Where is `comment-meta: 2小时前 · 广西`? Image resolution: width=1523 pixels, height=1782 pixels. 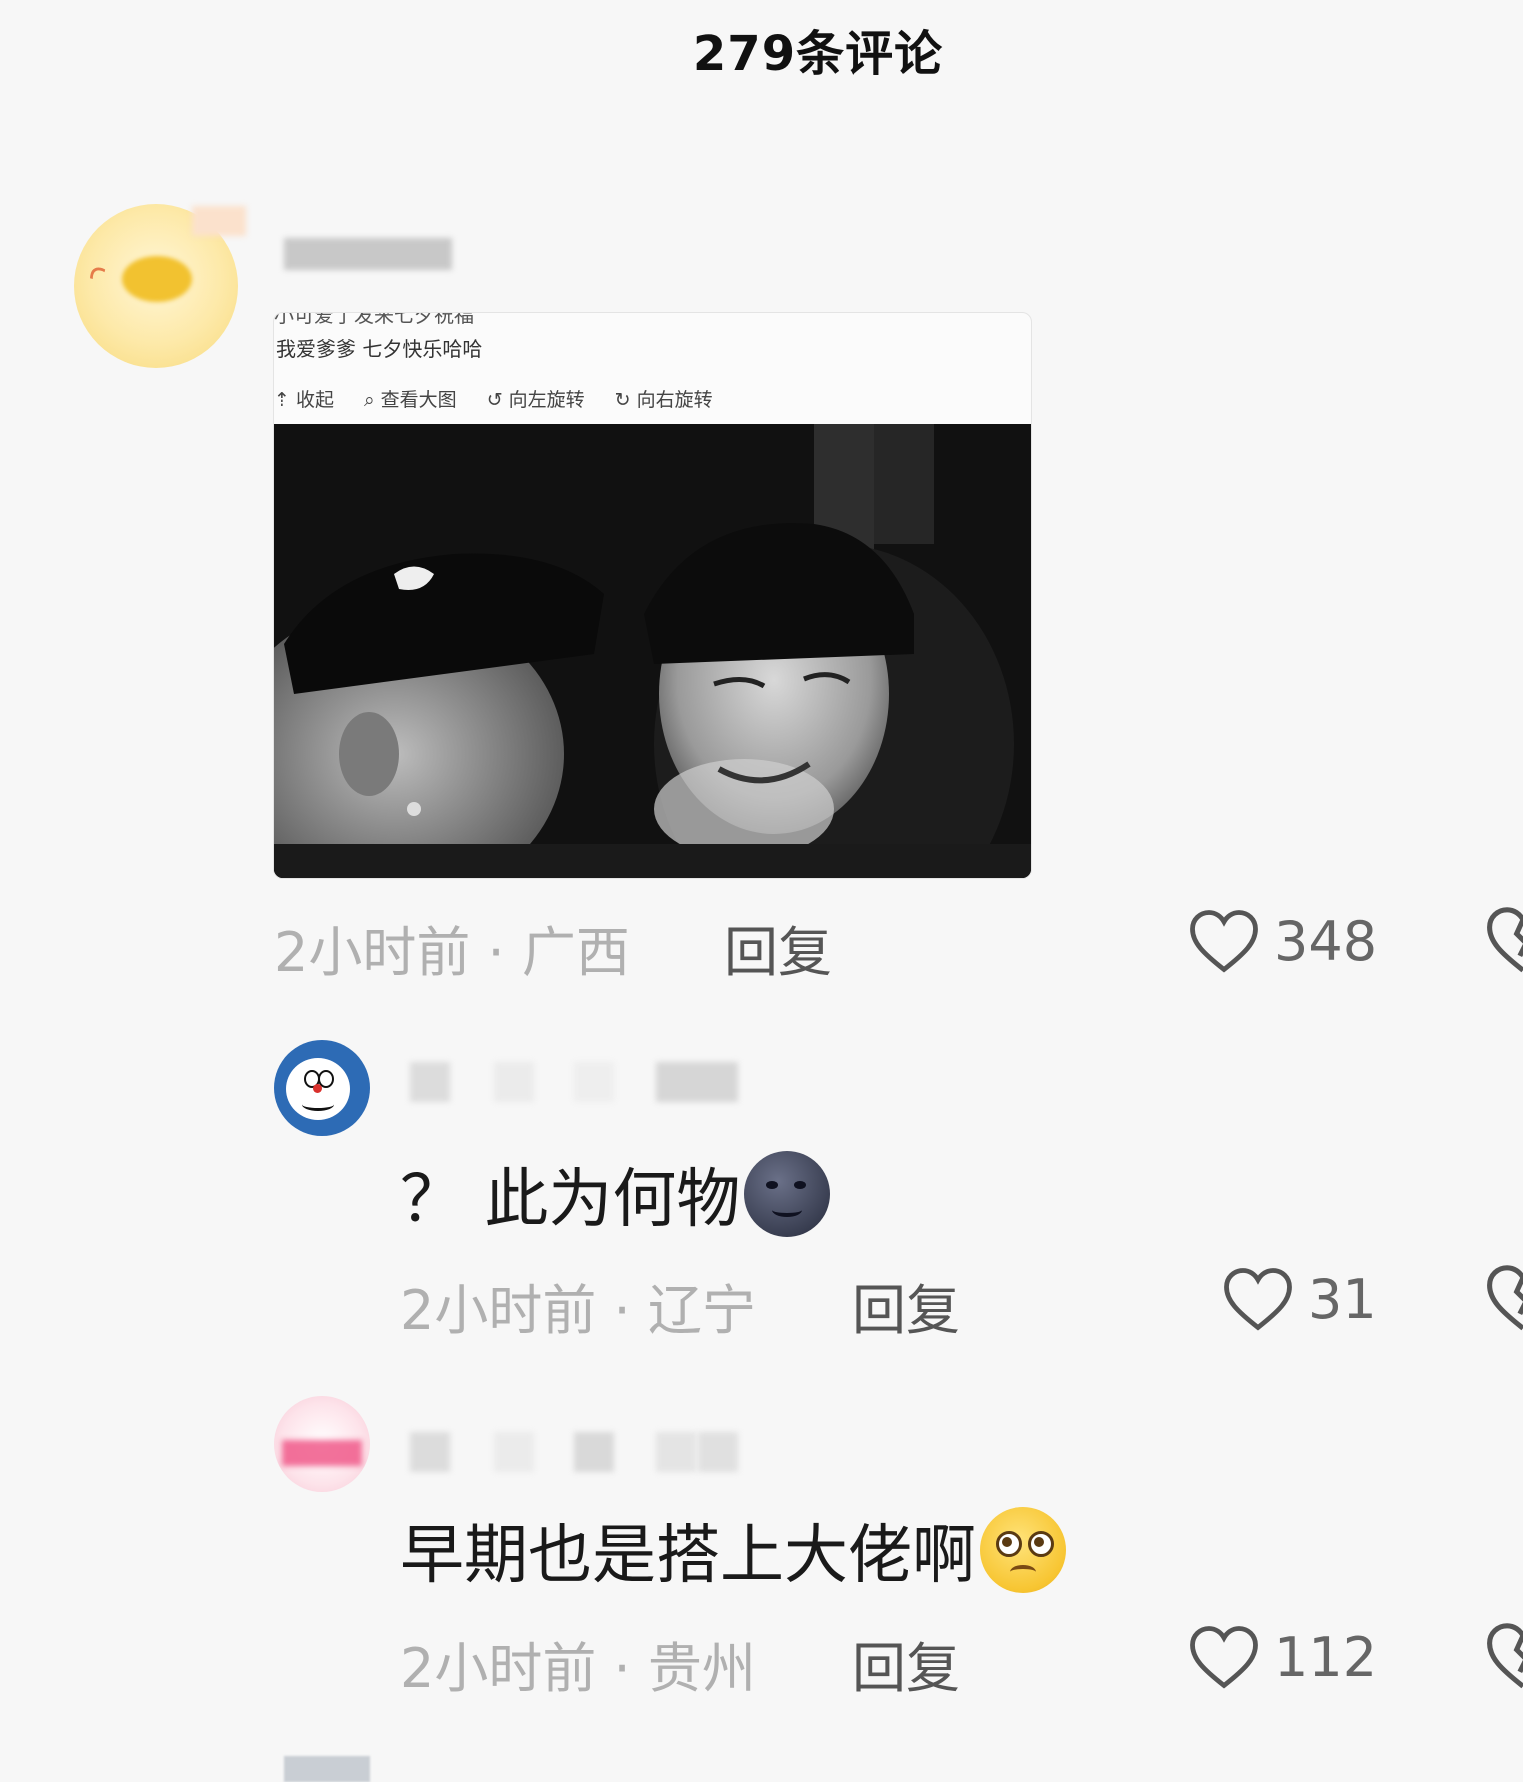
comment-meta: 2小时前 · 广西 is located at coordinates (452, 952).